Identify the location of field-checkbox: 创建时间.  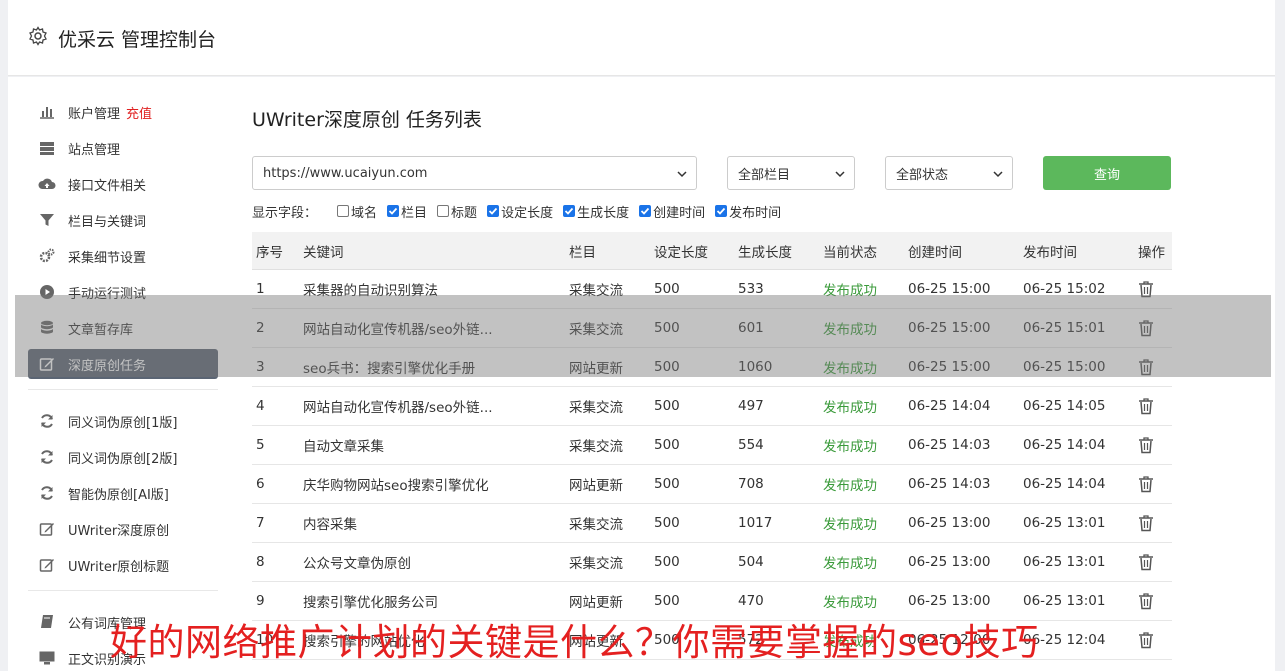
(672, 211).